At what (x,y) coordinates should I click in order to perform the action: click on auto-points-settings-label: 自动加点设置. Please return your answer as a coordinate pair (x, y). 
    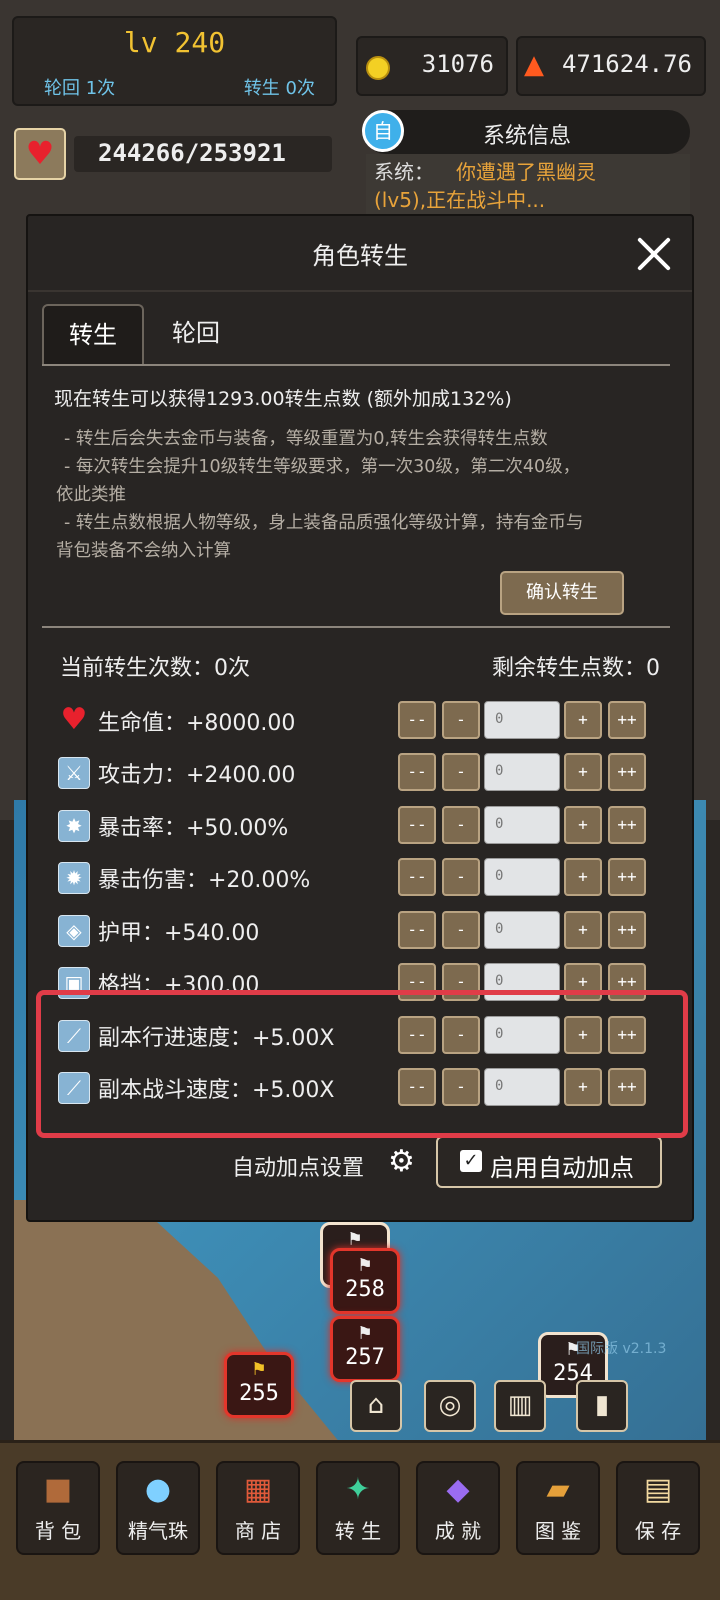
    Looking at the image, I should click on (298, 1168).